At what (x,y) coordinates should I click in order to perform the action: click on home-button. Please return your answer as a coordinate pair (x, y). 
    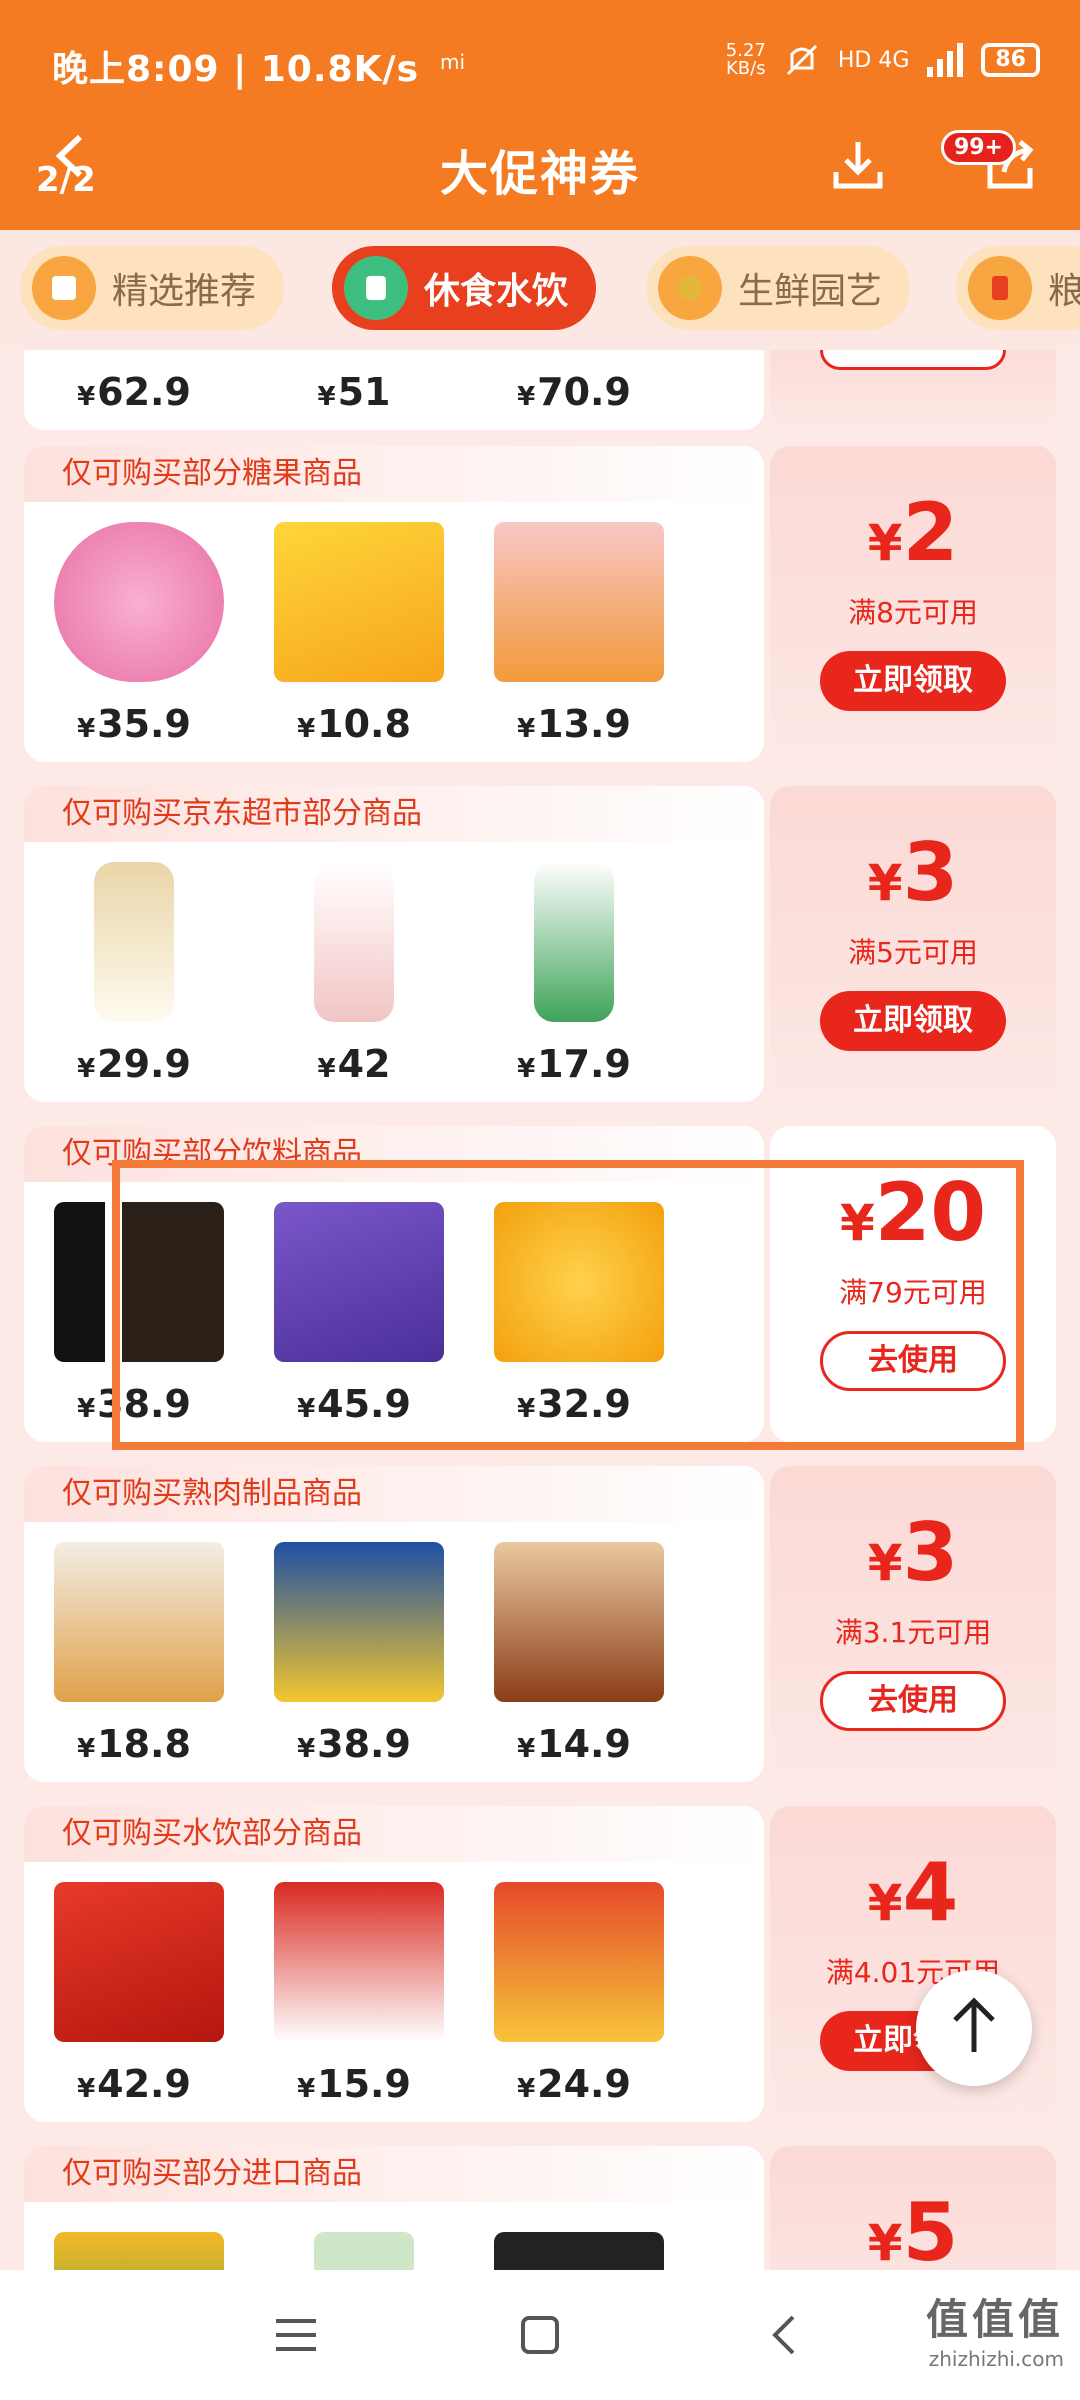
    Looking at the image, I should click on (540, 2335).